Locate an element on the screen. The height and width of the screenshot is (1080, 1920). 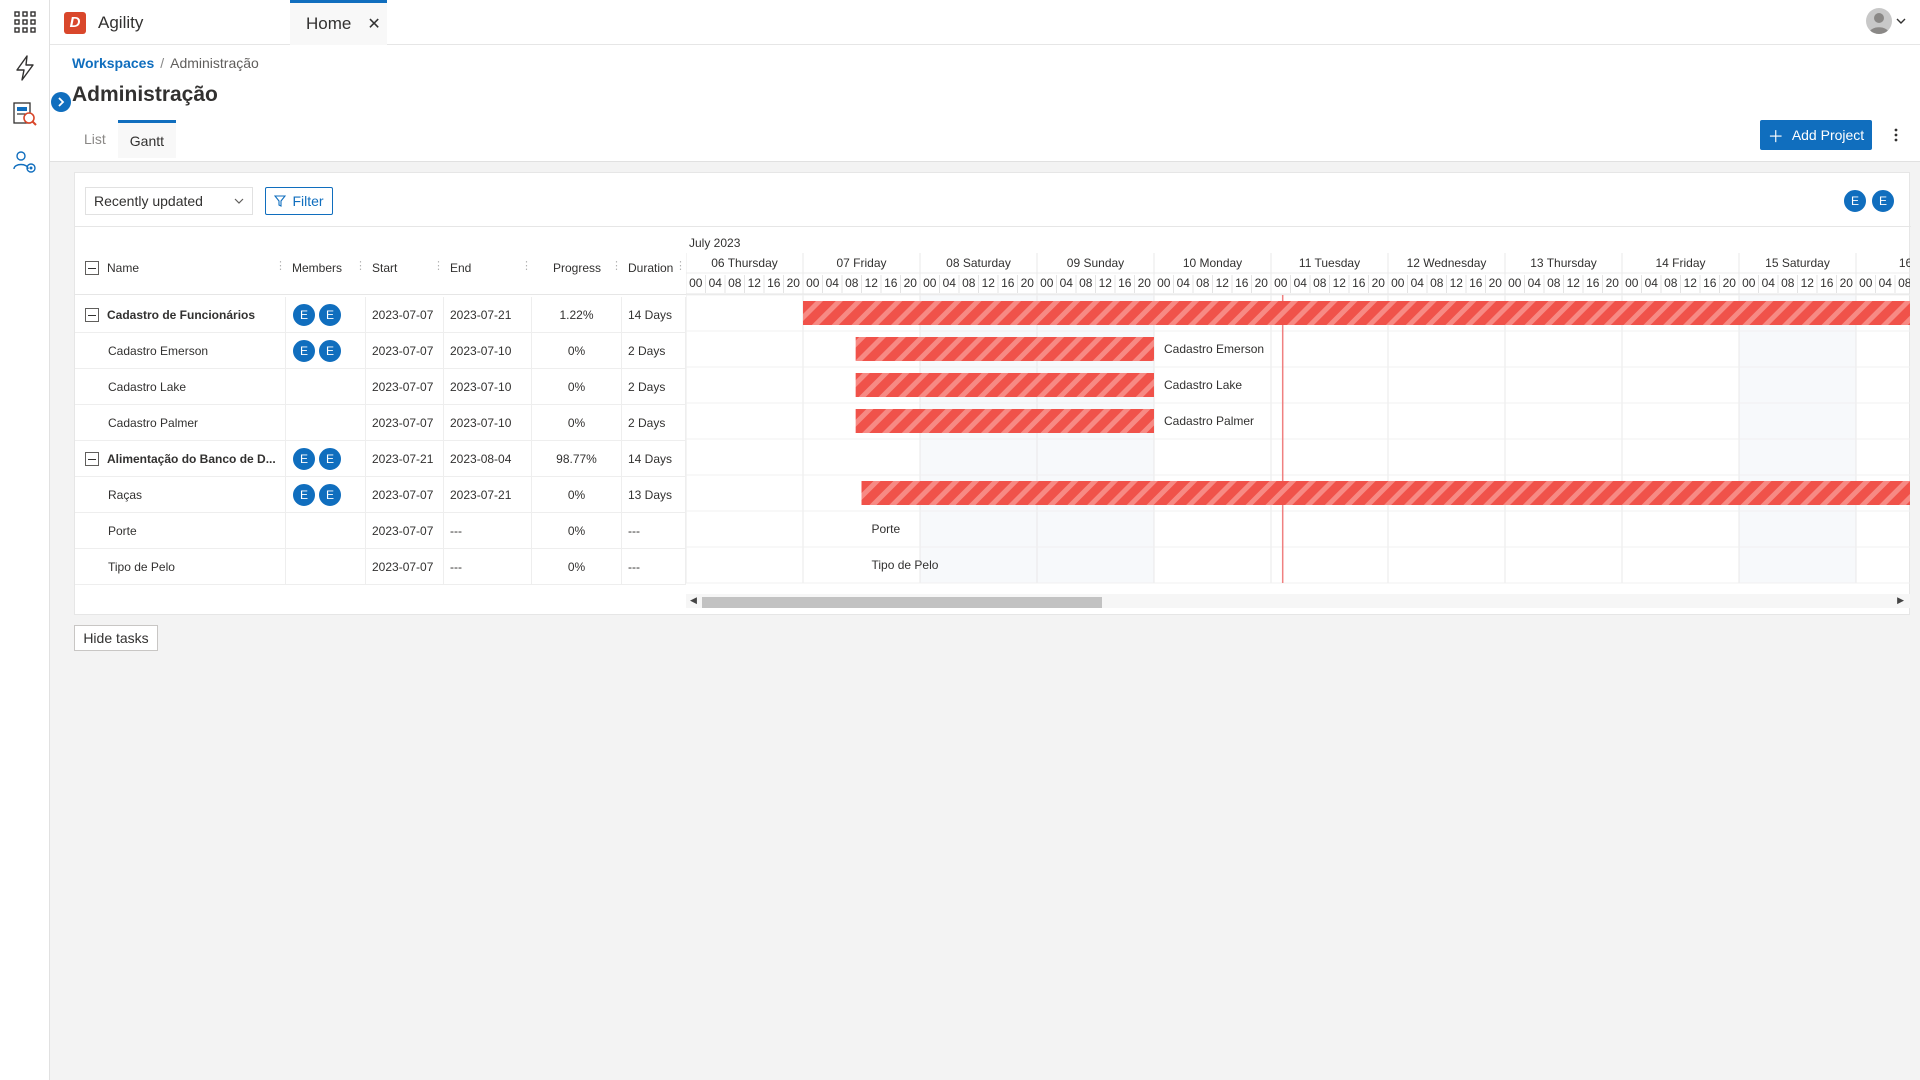
lightning-icon is located at coordinates (25, 68).